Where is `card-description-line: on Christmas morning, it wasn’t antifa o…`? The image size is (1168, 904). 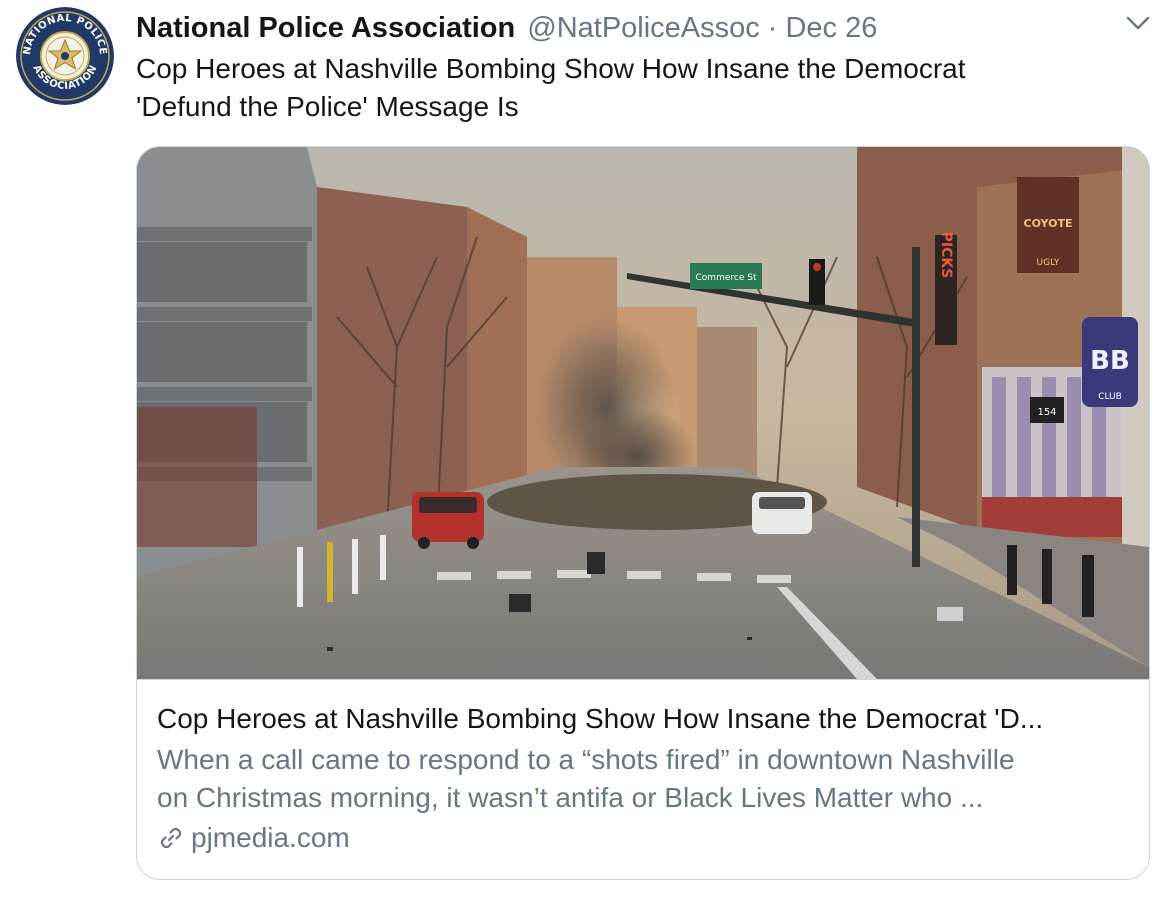 card-description-line: on Christmas morning, it wasn’t antifa o… is located at coordinates (570, 797).